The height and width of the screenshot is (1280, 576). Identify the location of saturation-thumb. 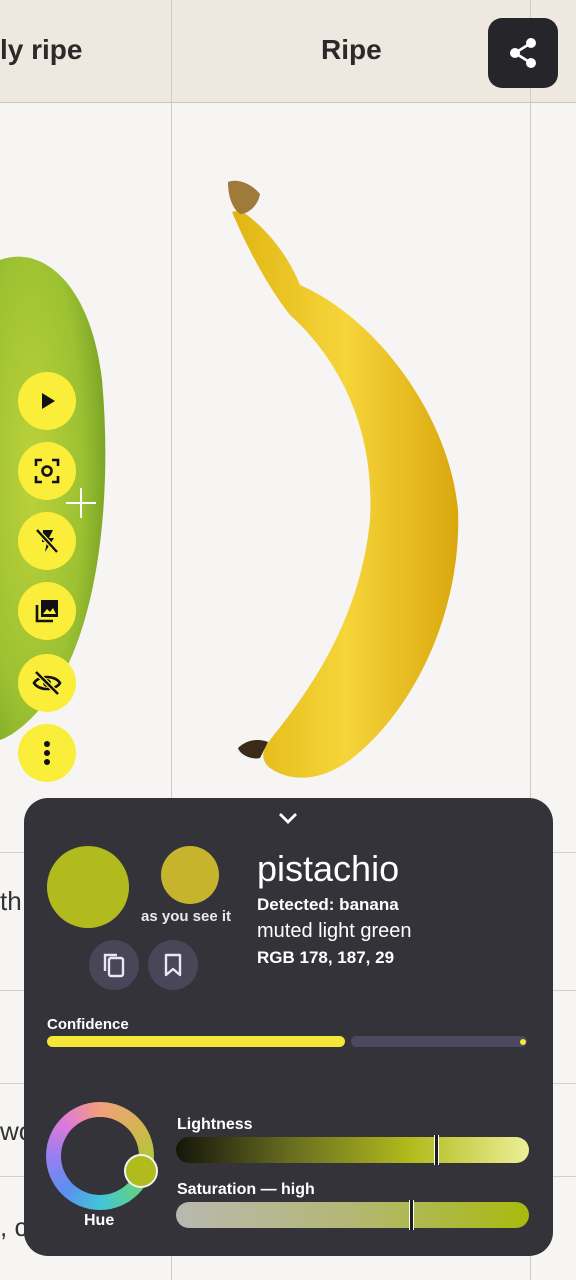
(411, 1215).